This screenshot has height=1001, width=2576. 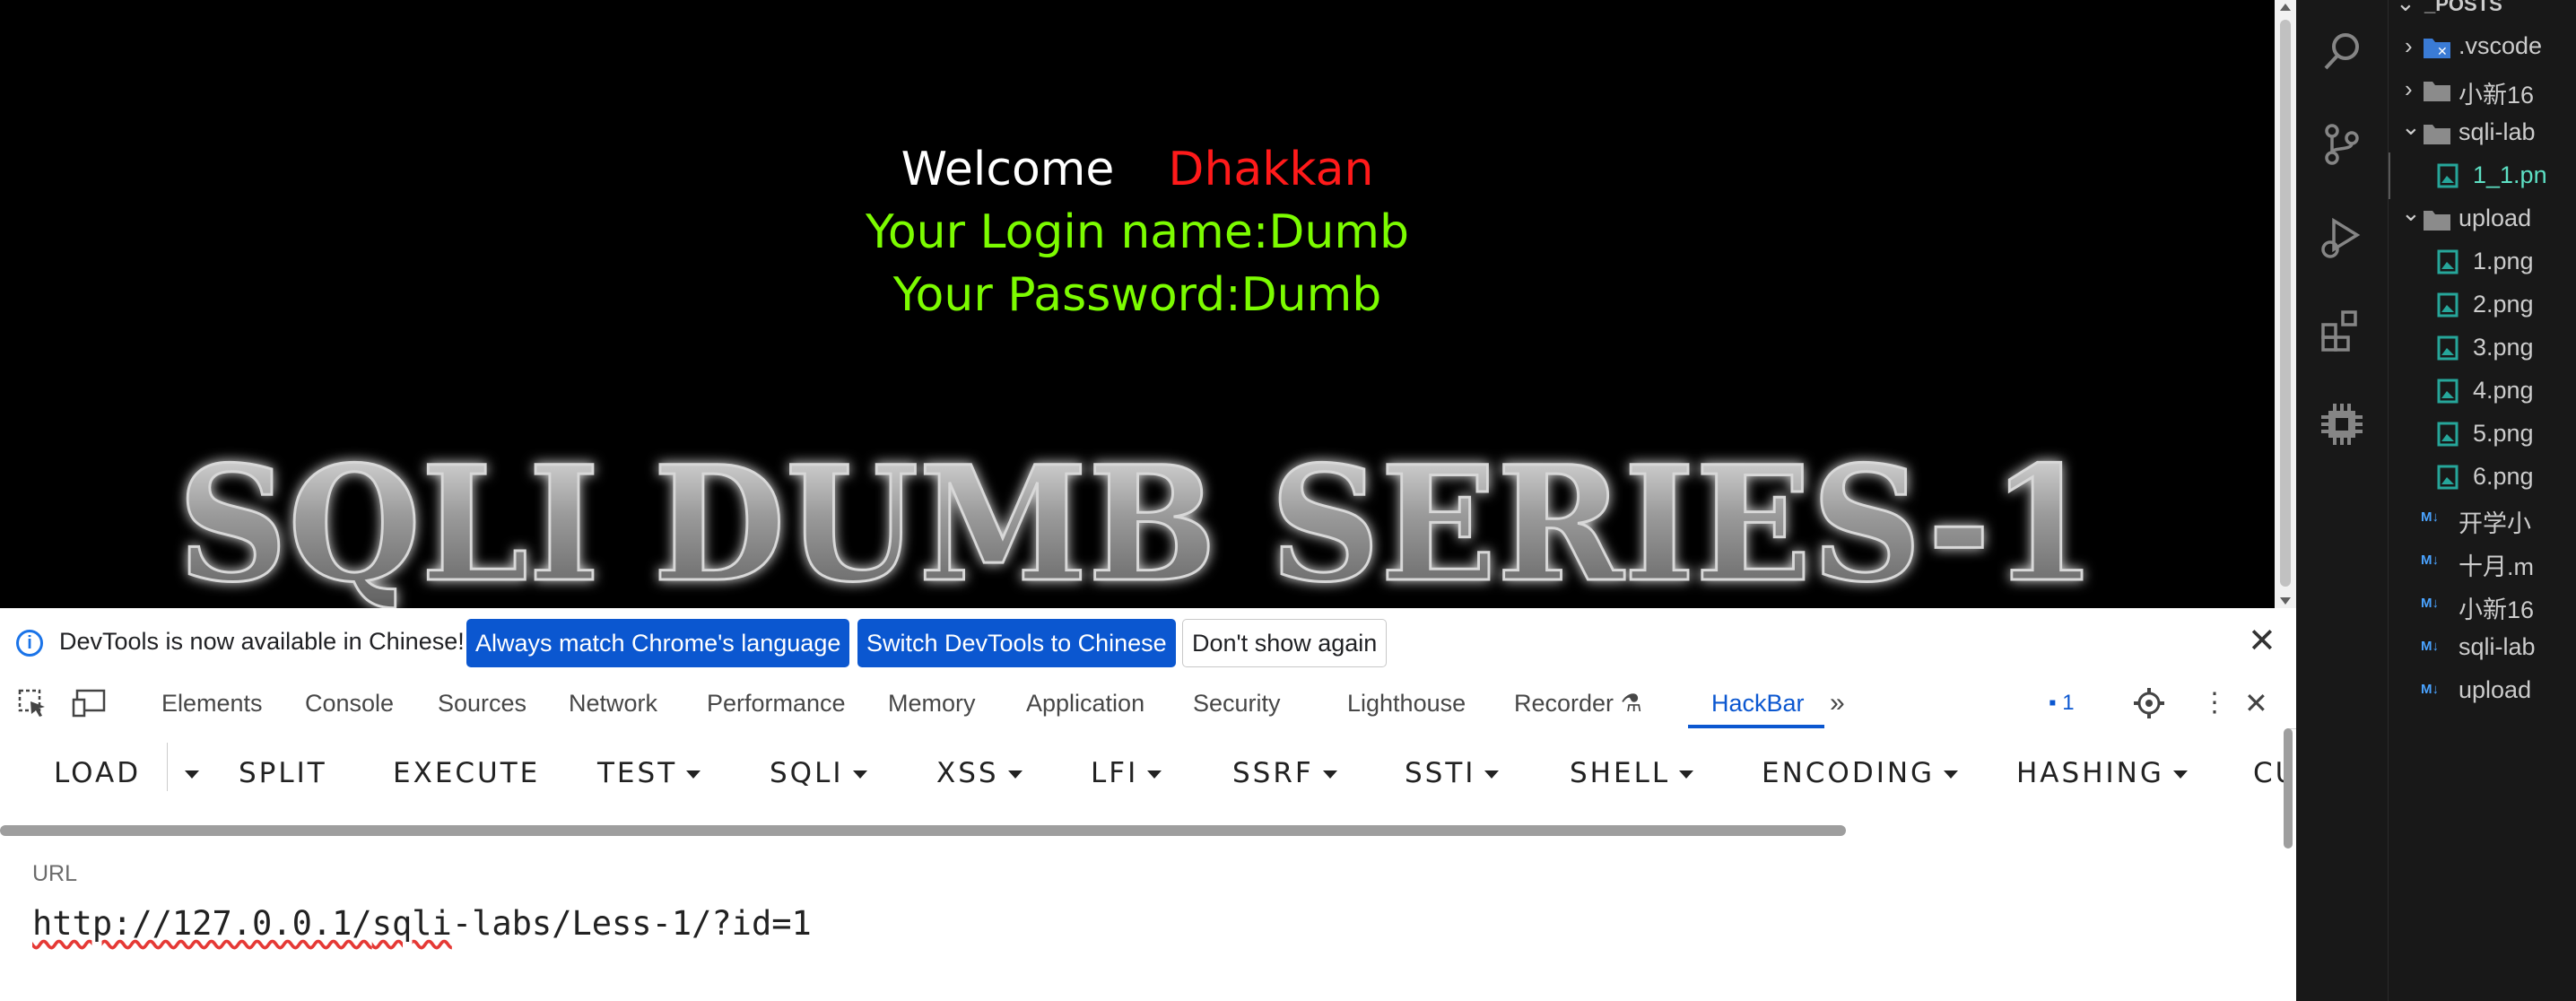 I want to click on test-label: TEST, so click(x=637, y=773).